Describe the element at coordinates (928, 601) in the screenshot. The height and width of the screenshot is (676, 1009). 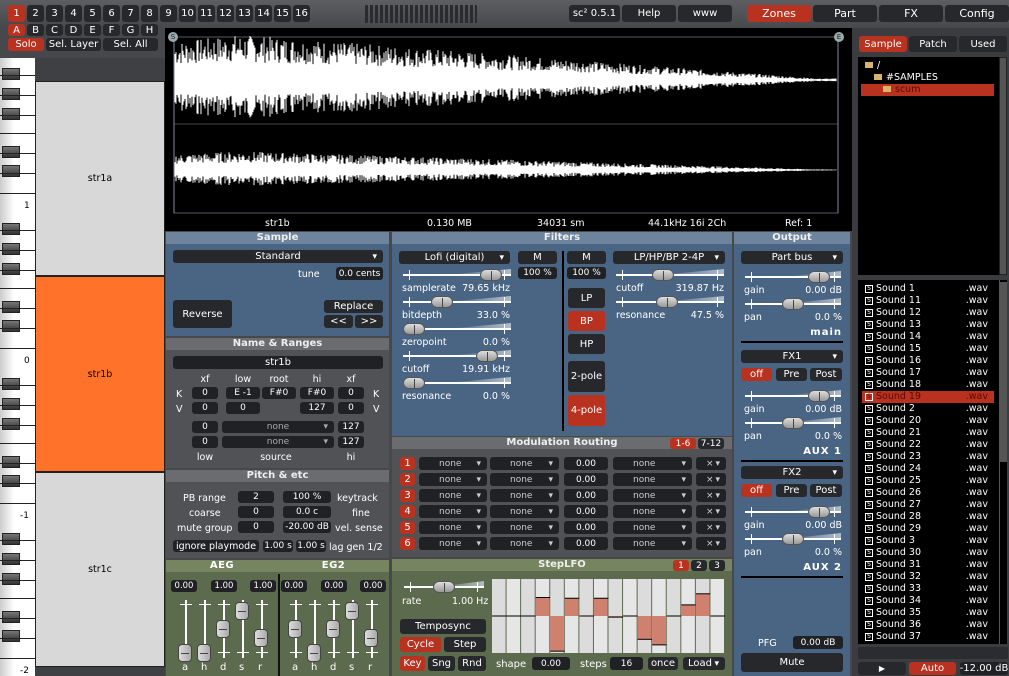
I see `file-list-item: S Sound 34 .wav` at that location.